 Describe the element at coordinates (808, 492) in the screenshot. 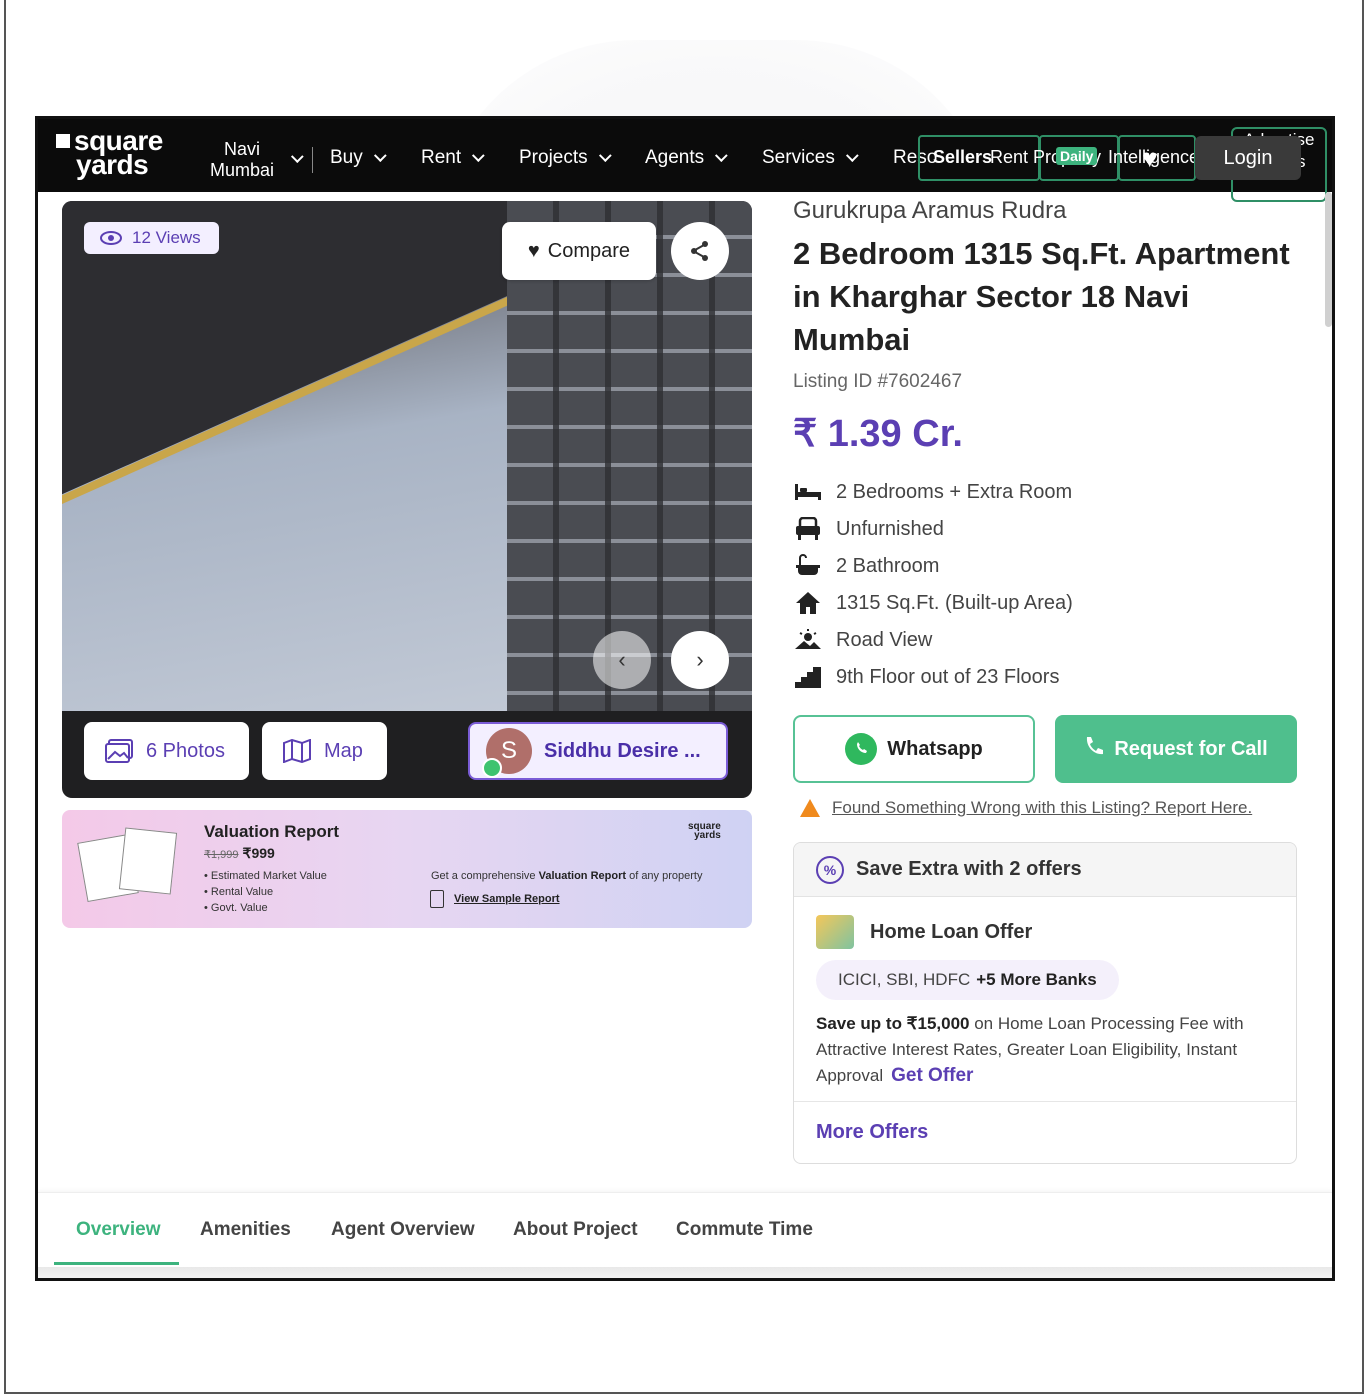

I see `bed-icon` at that location.